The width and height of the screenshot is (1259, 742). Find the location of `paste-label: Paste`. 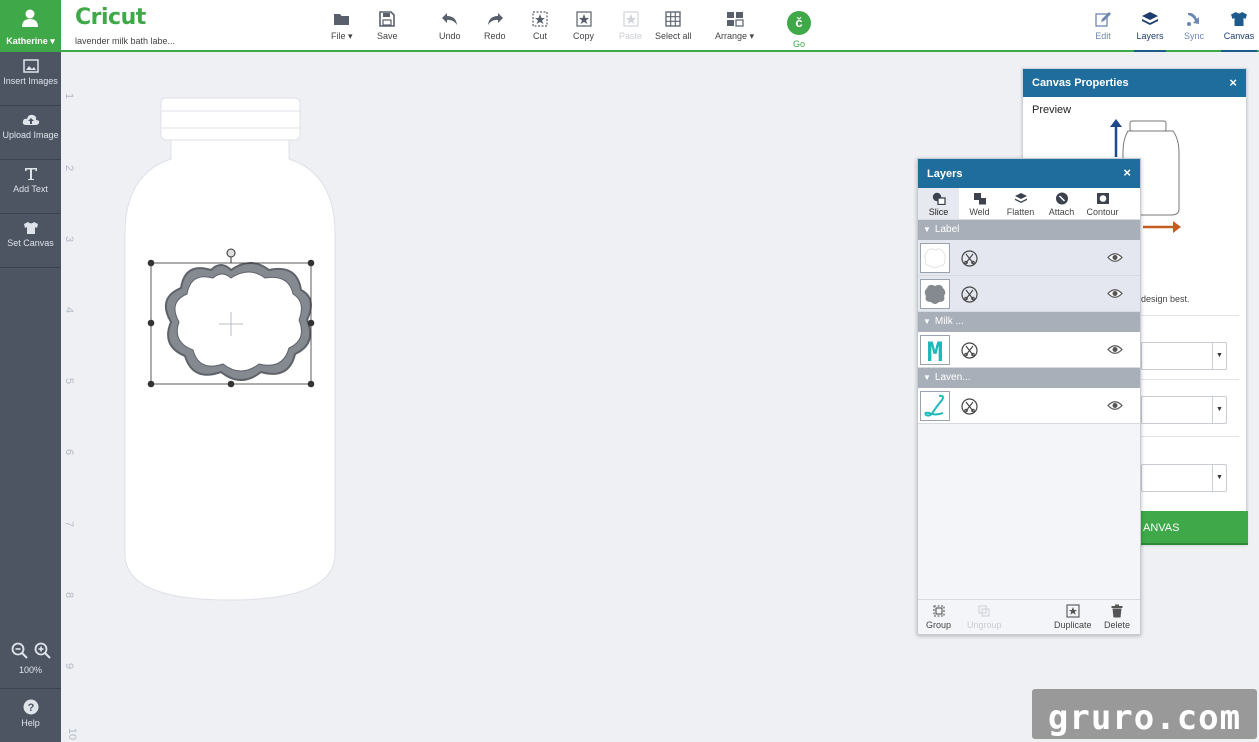

paste-label: Paste is located at coordinates (631, 36).